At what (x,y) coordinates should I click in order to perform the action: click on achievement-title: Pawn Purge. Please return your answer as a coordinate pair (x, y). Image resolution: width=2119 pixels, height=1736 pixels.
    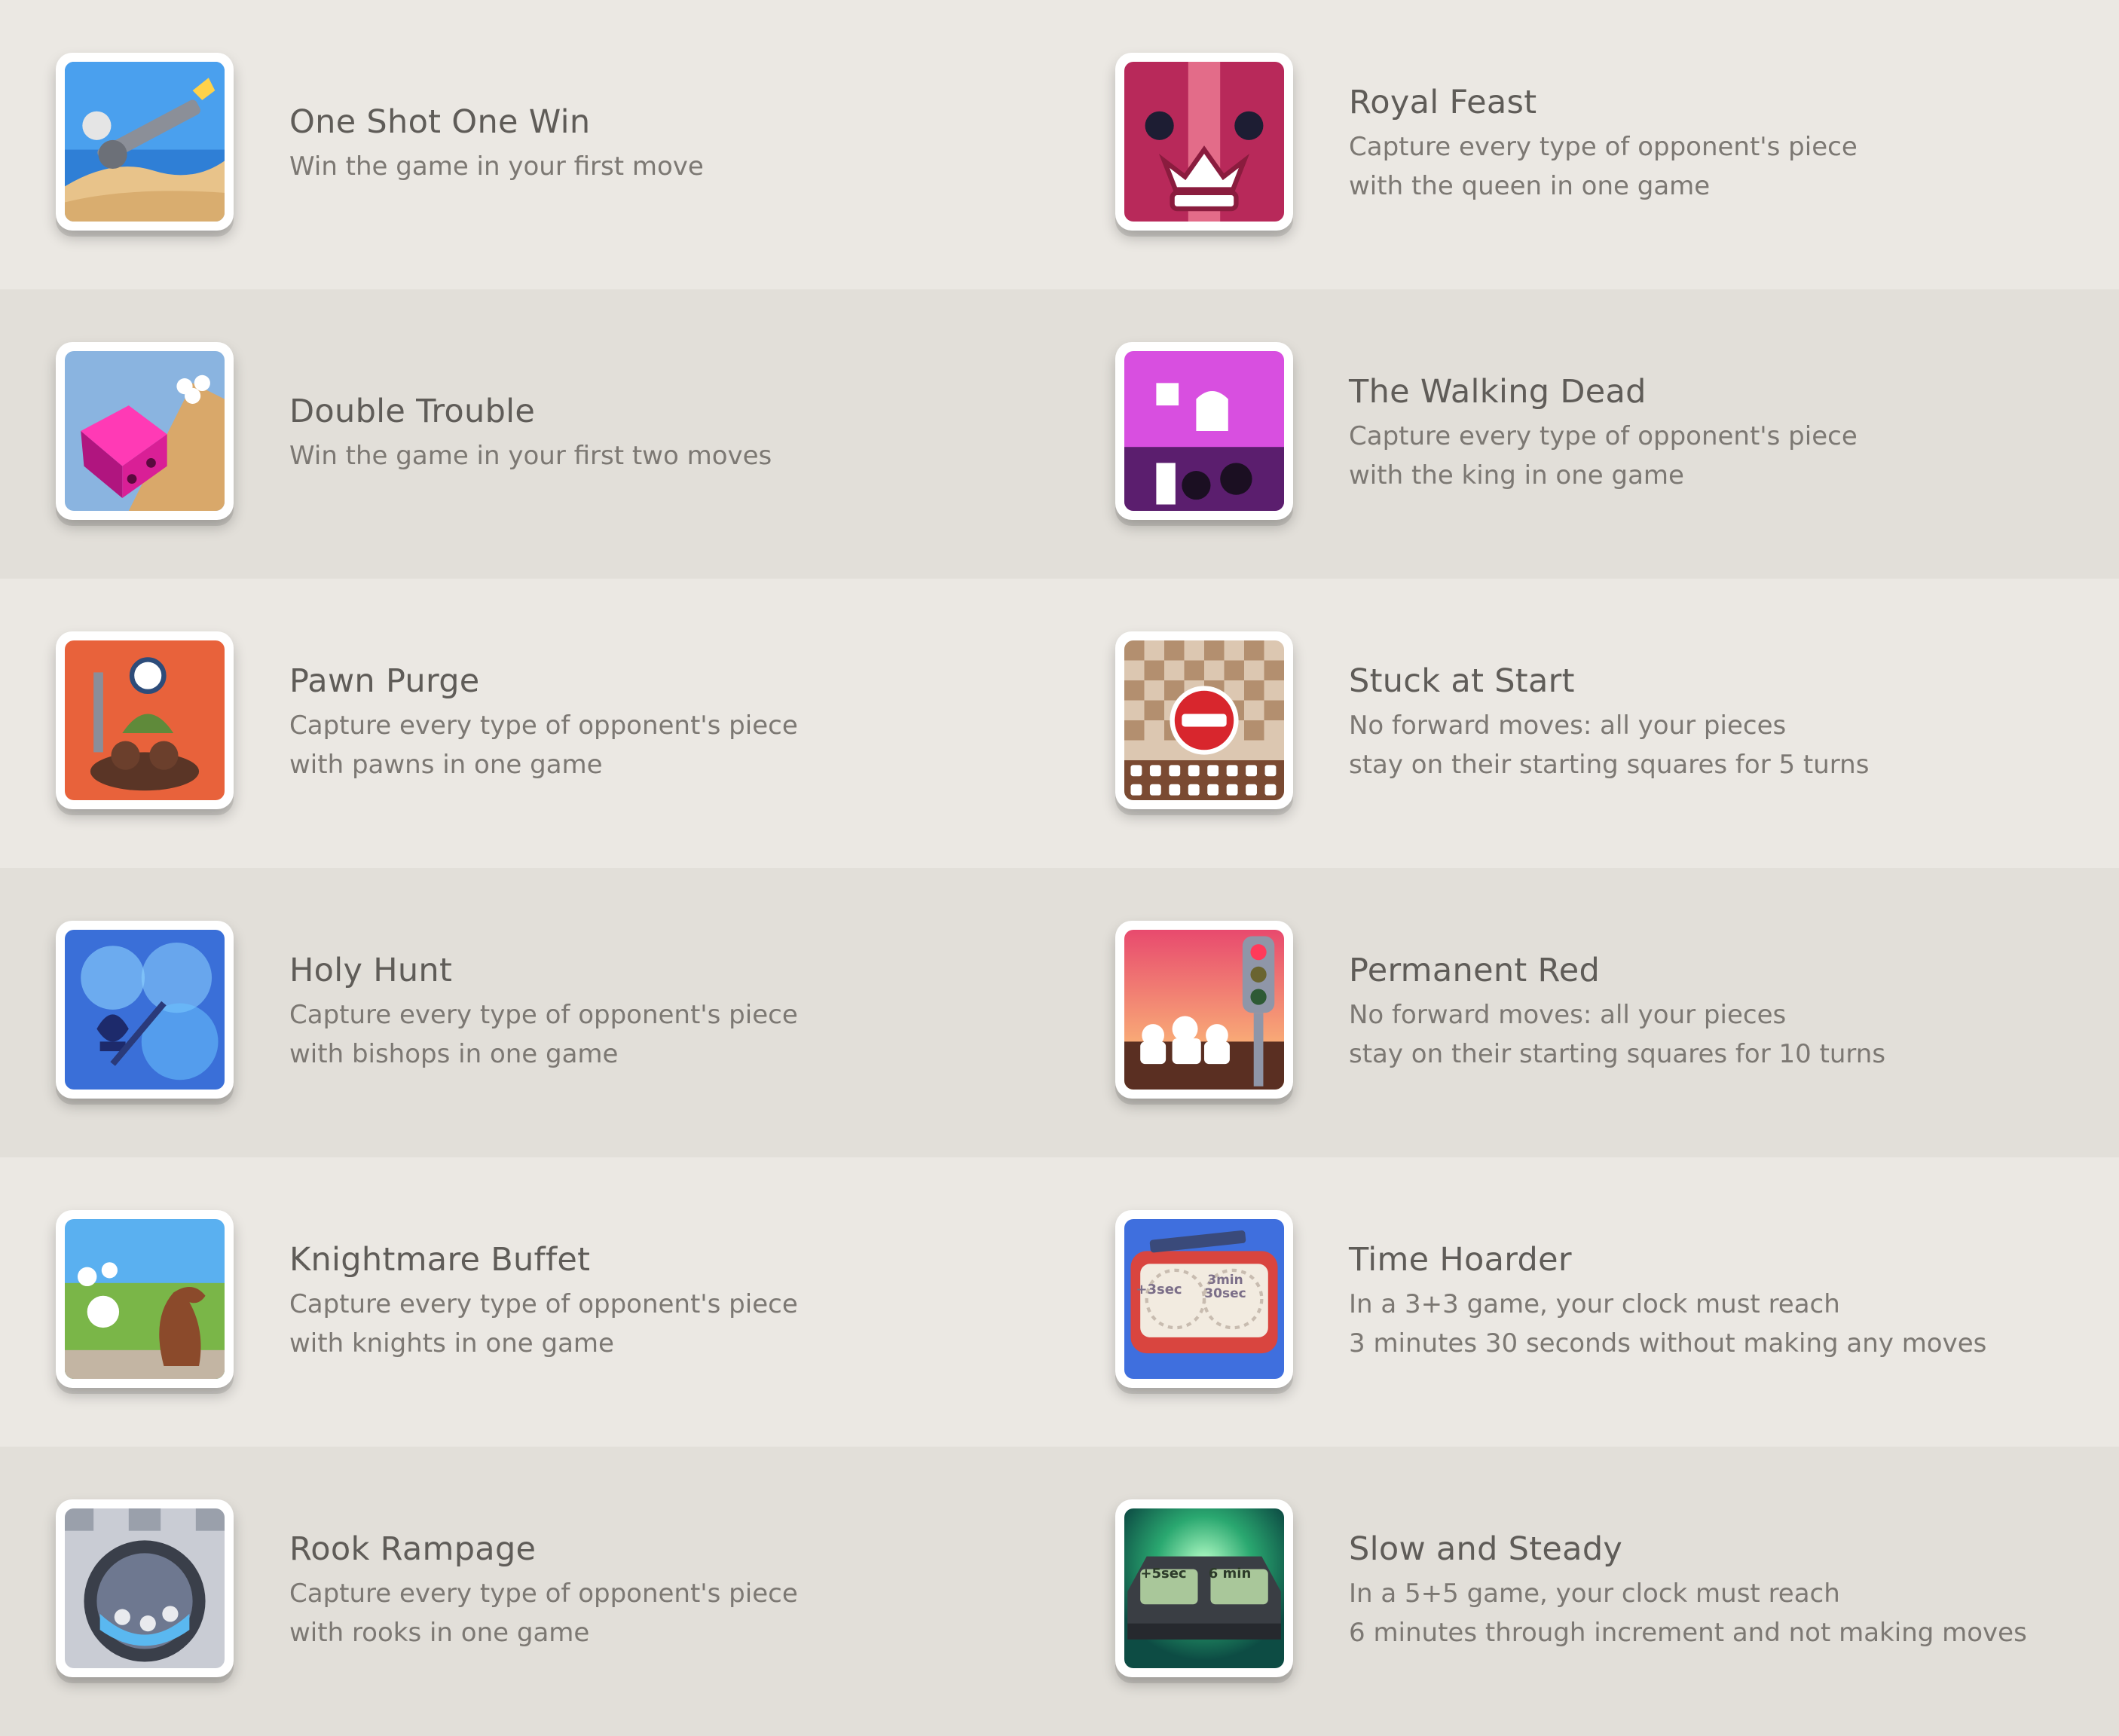
    Looking at the image, I should click on (384, 681).